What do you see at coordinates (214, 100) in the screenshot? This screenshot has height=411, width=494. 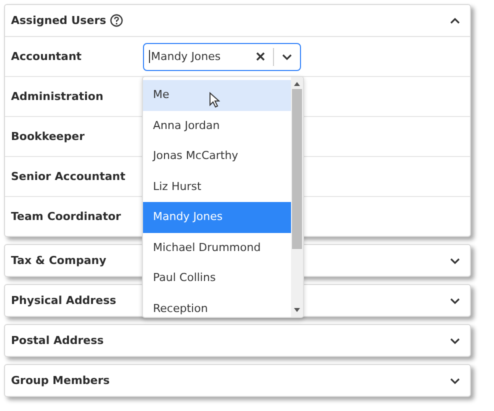 I see `mouse-pointer-icon` at bounding box center [214, 100].